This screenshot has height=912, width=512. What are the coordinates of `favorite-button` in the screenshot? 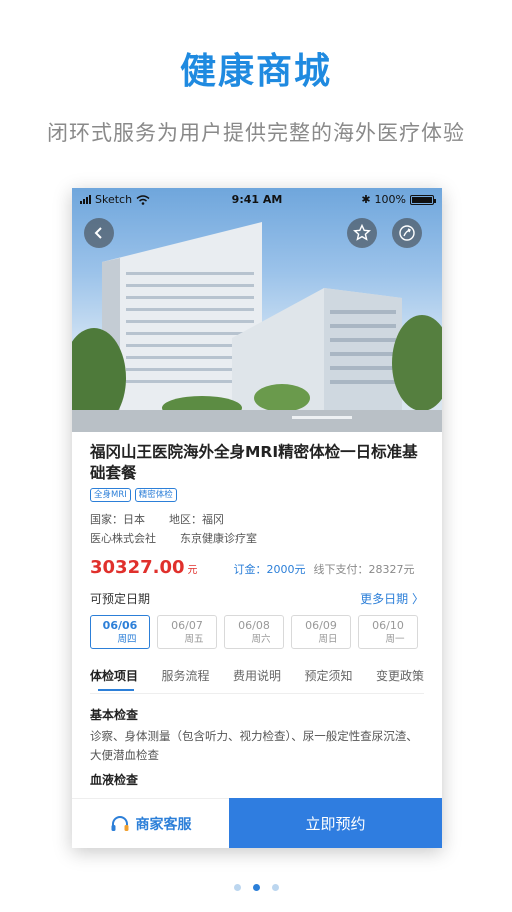 It's located at (362, 233).